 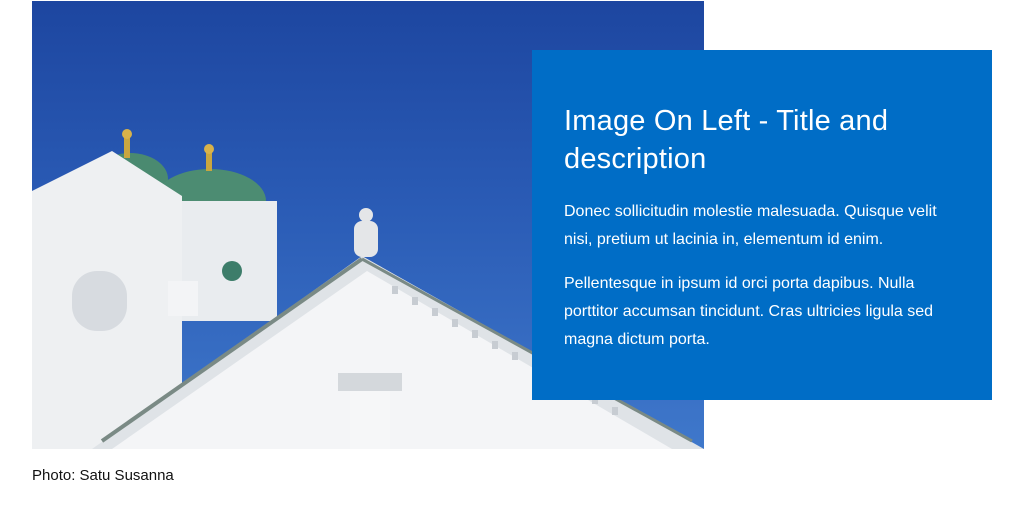 What do you see at coordinates (726, 140) in the screenshot?
I see `card-title: Image On Left - Title and description` at bounding box center [726, 140].